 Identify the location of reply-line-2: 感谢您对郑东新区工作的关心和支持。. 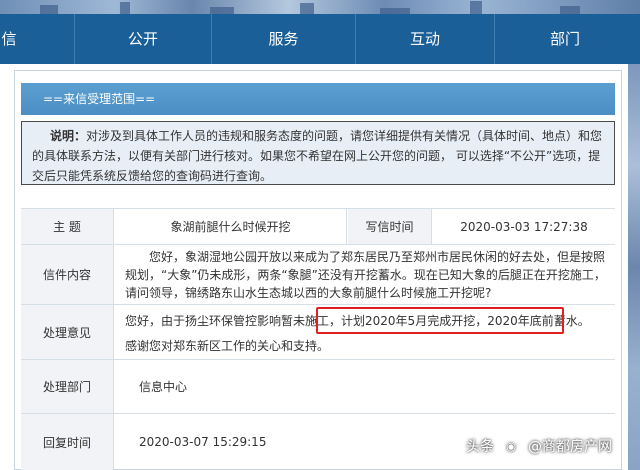
(227, 346).